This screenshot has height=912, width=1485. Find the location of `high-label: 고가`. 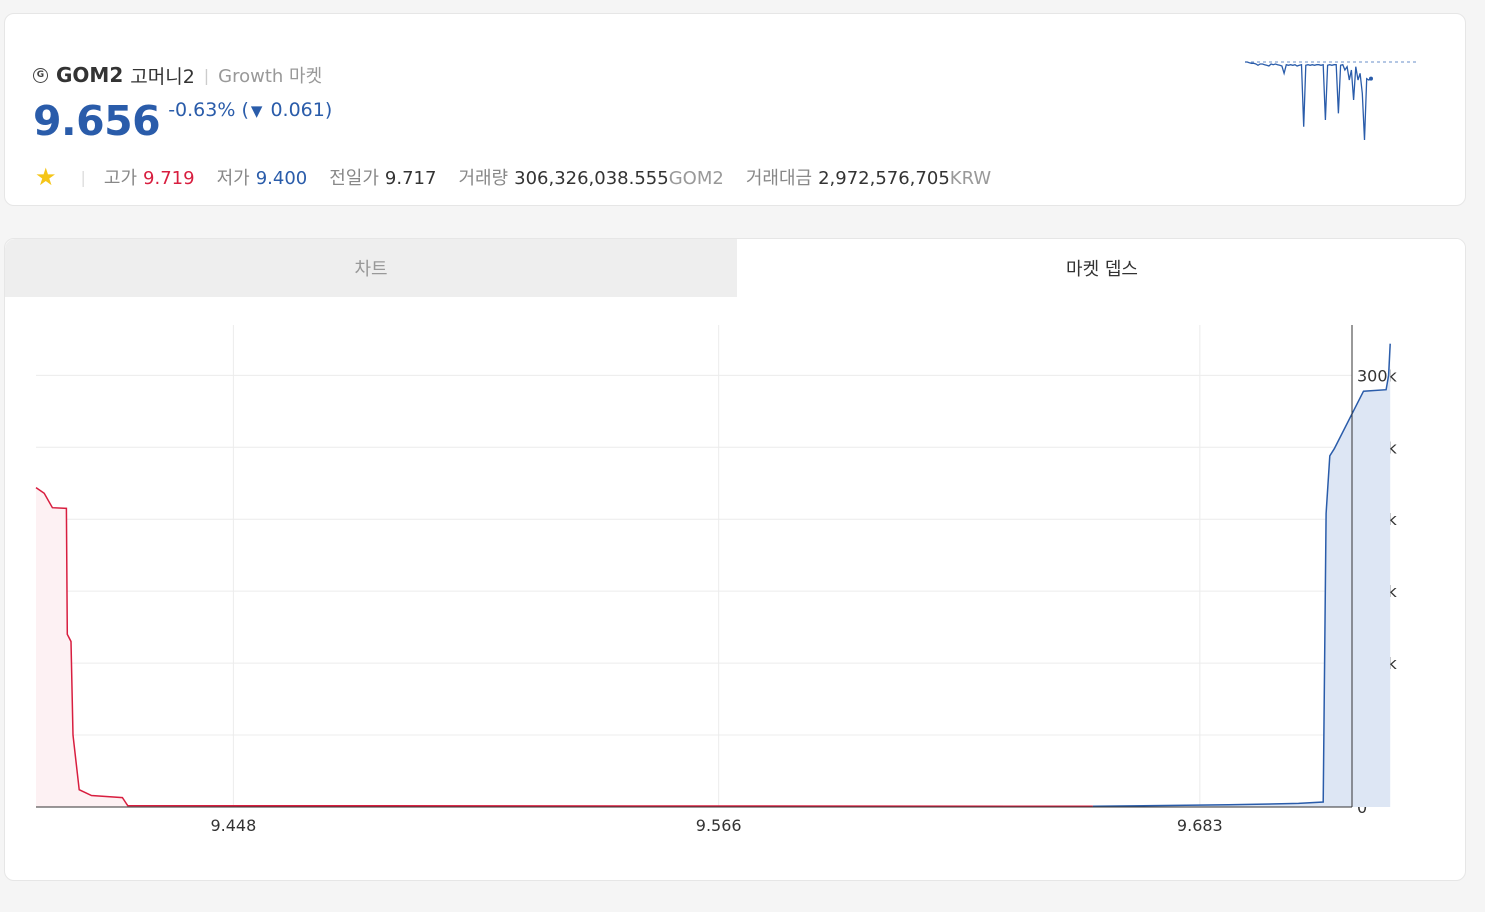

high-label: 고가 is located at coordinates (120, 178).